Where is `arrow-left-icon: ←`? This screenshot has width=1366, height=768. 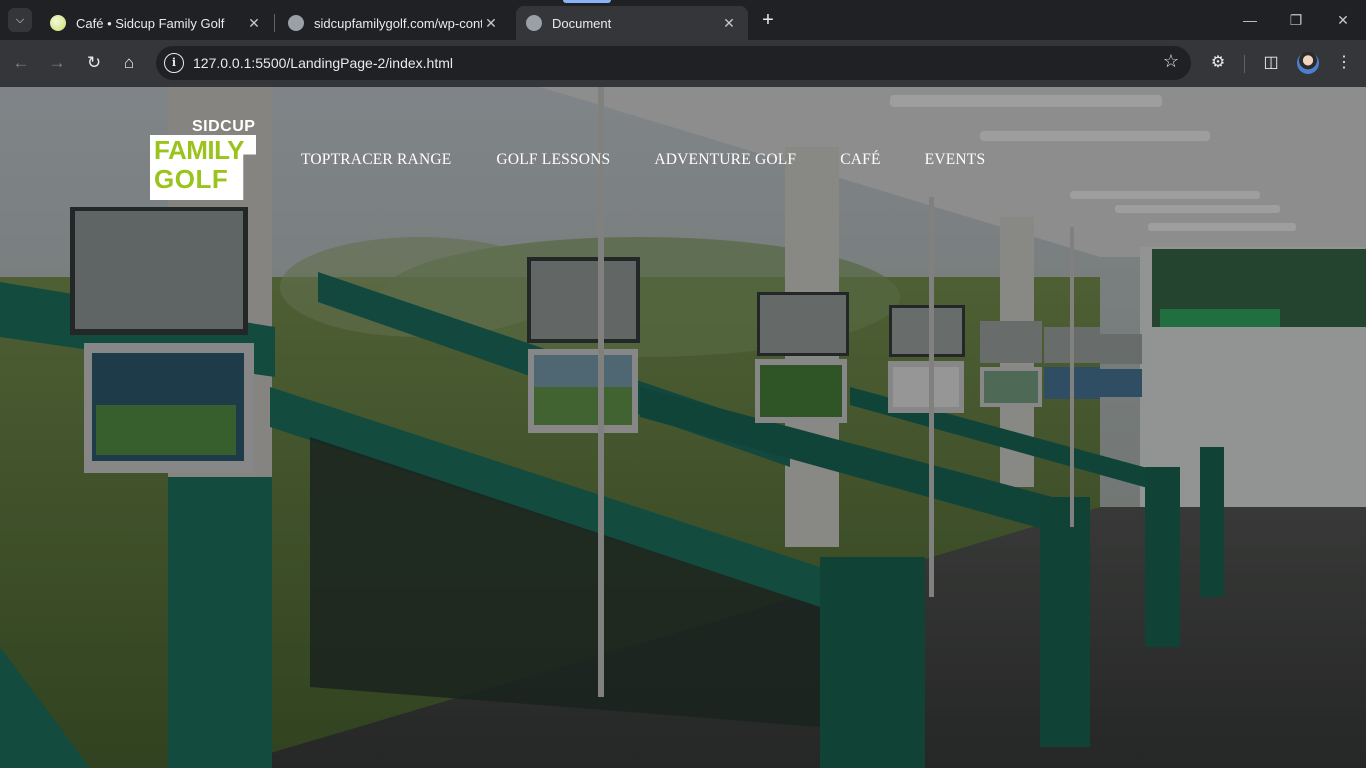 arrow-left-icon: ← is located at coordinates (21, 63).